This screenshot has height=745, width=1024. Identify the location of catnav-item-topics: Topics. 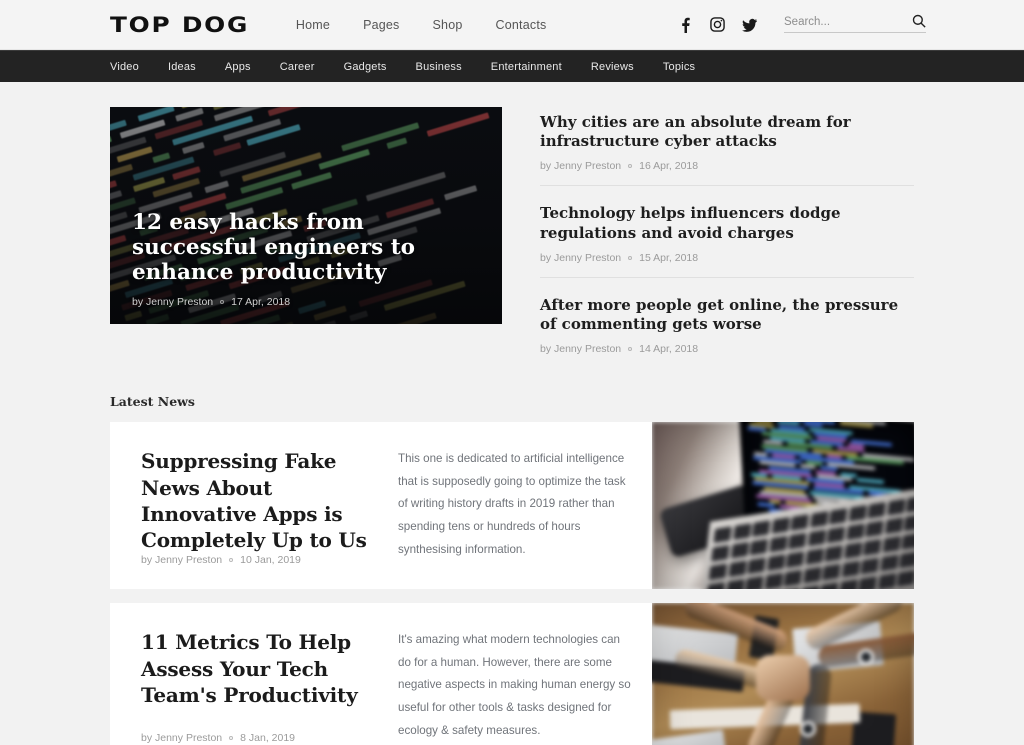
(679, 67).